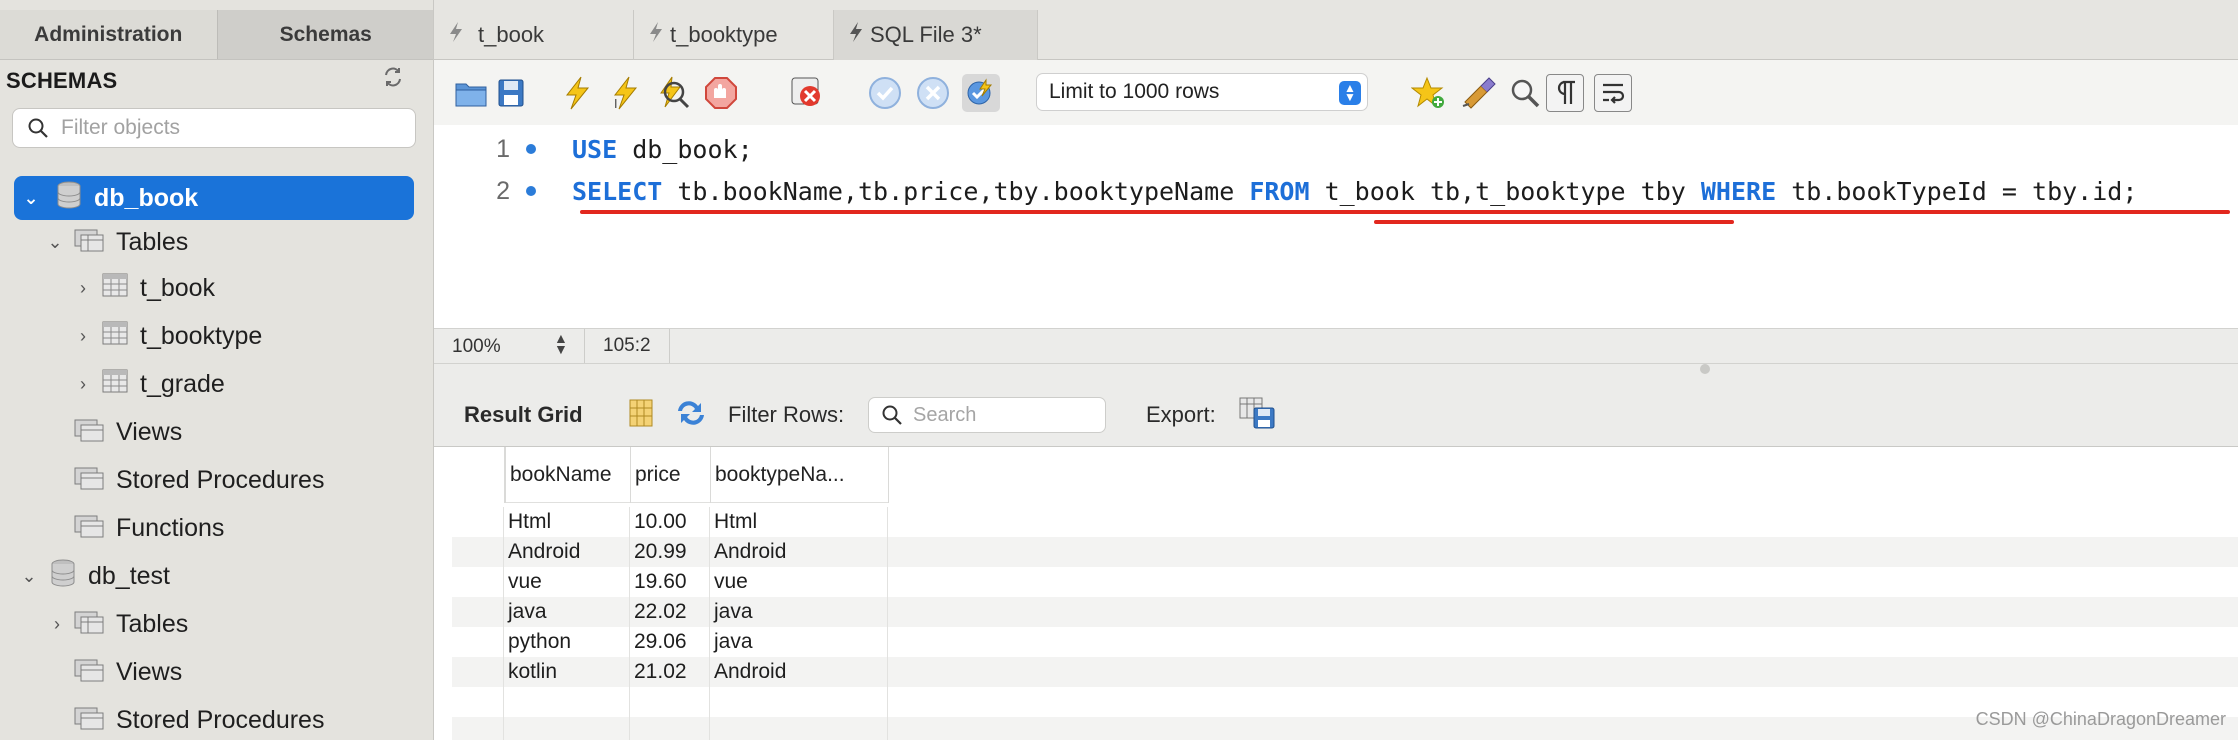 Image resolution: width=2238 pixels, height=740 pixels. I want to click on open-file-icon, so click(471, 93).